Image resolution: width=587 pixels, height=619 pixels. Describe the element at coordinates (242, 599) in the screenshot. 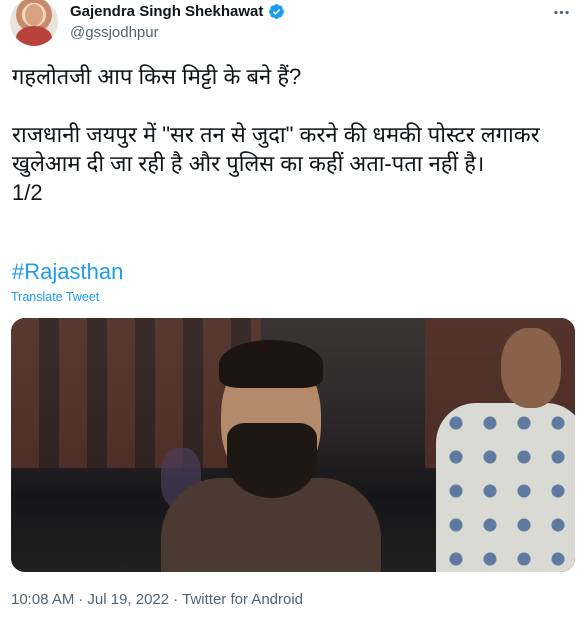

I see `tweet-source: Twitter for Android` at that location.